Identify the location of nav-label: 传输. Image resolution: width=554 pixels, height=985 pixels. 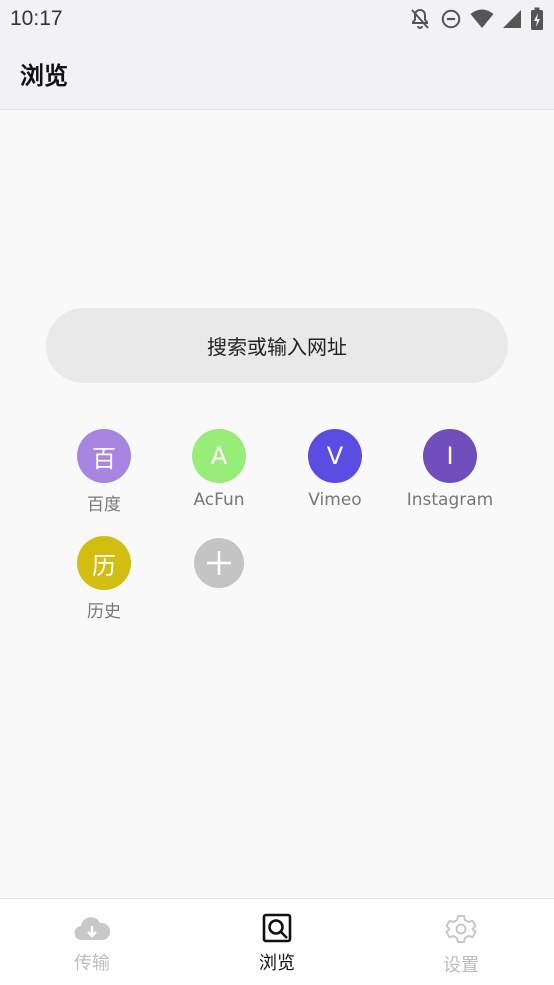
(92, 963).